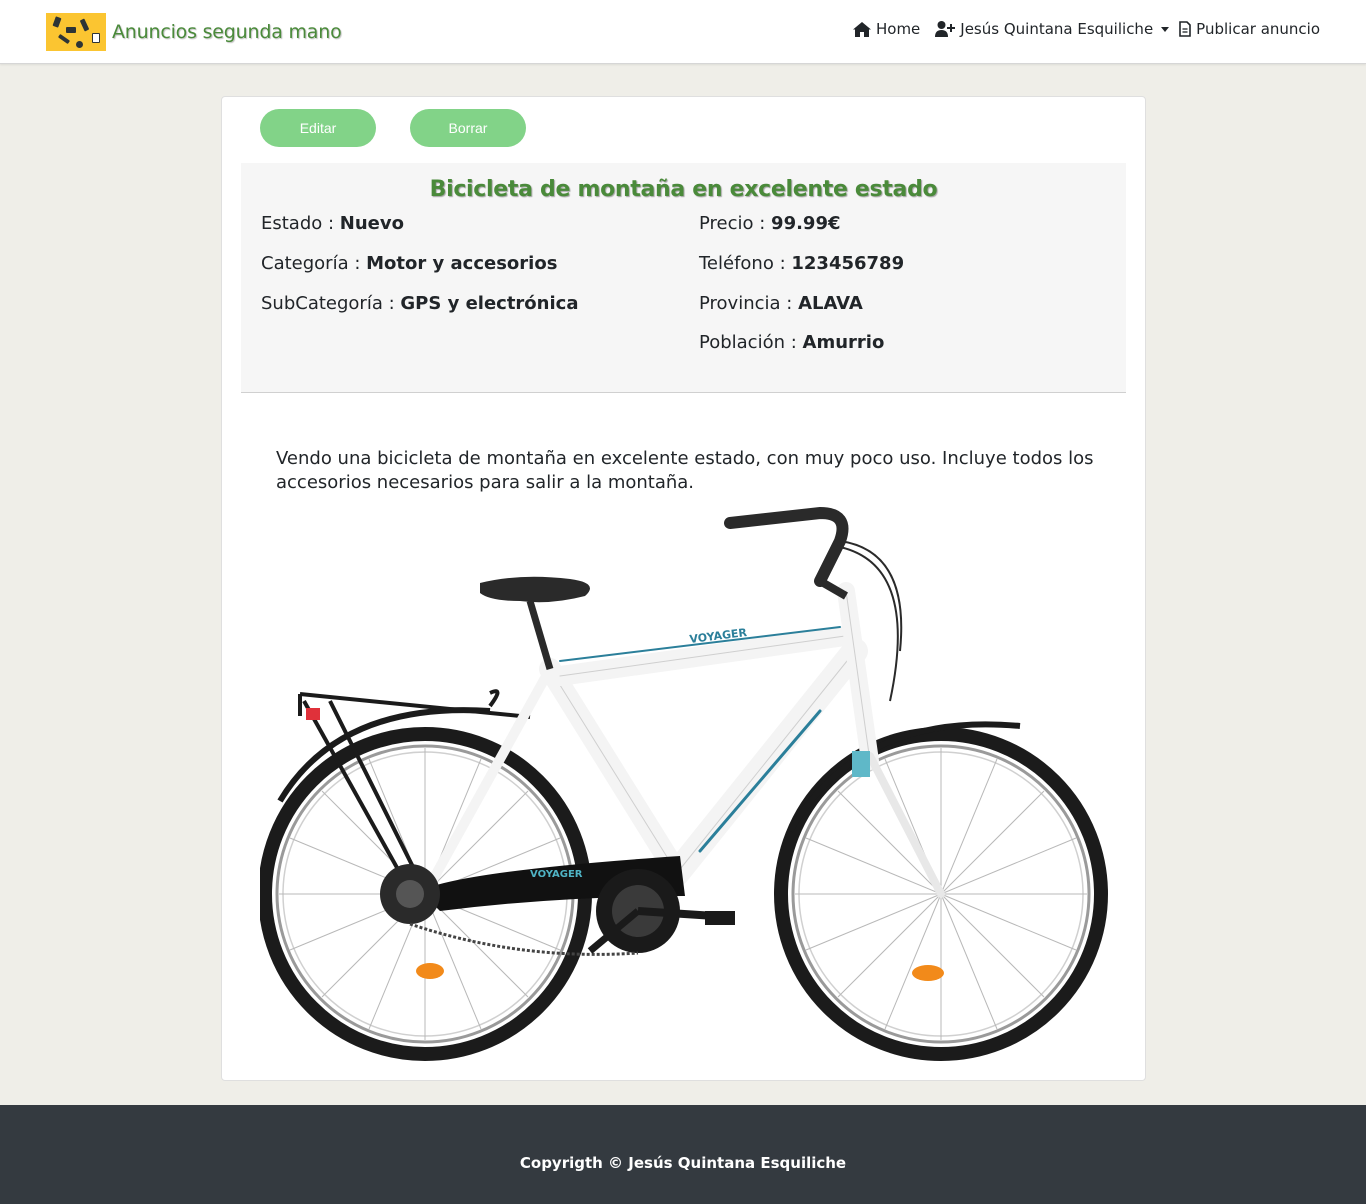 Image resolution: width=1366 pixels, height=1204 pixels. I want to click on nav-publish-label: Publicar anuncio, so click(1258, 29).